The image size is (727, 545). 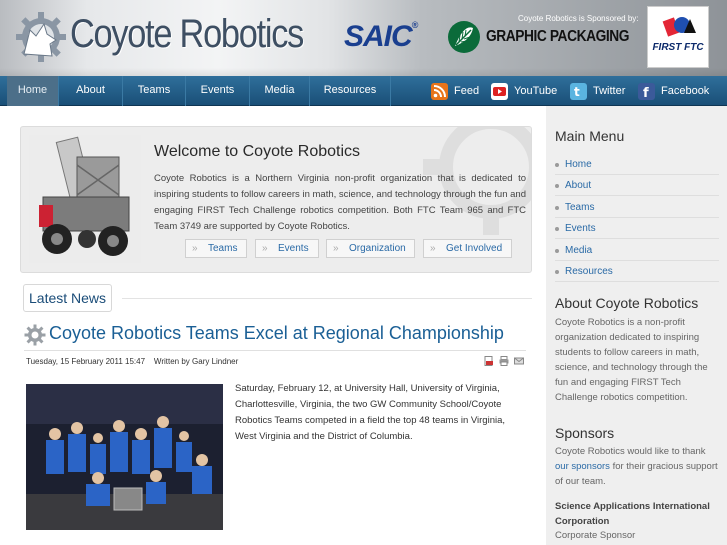 I want to click on facebook-label: Facebook, so click(x=685, y=91).